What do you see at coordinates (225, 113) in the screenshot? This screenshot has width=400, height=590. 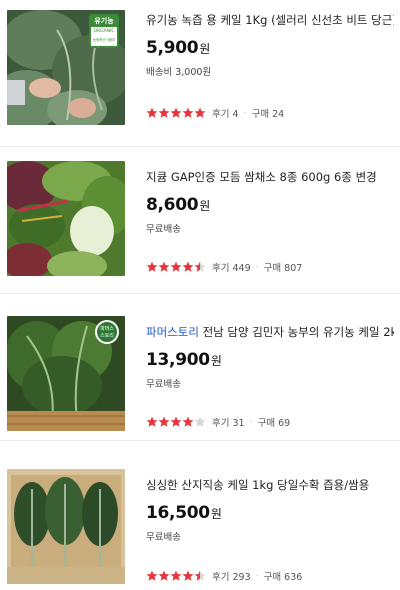 I see `review-count: 후기 4` at bounding box center [225, 113].